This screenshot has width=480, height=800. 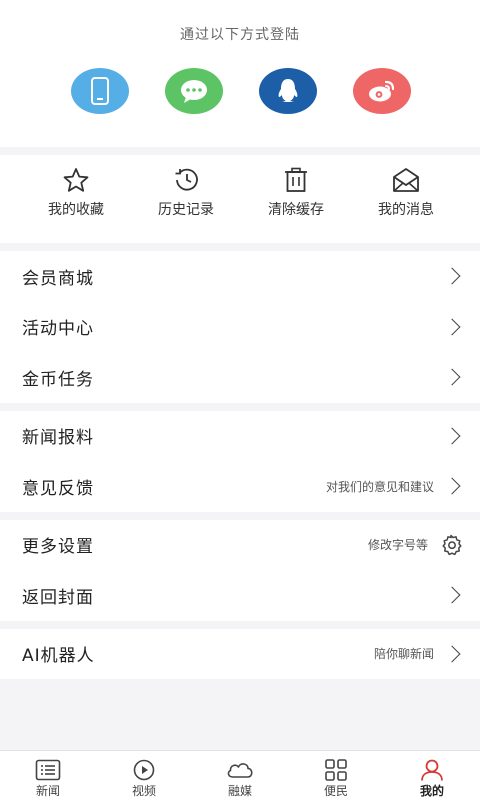 What do you see at coordinates (58, 547) in the screenshot?
I see `menu-item-label: 更多设置` at bounding box center [58, 547].